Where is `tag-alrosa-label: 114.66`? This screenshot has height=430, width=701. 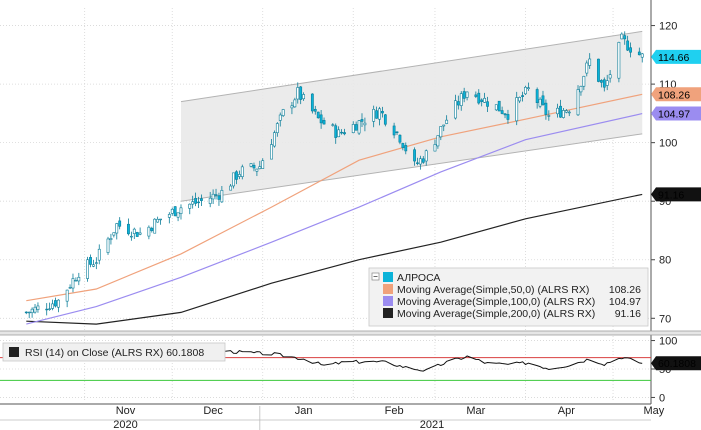
tag-alrosa-label: 114.66 is located at coordinates (673, 58).